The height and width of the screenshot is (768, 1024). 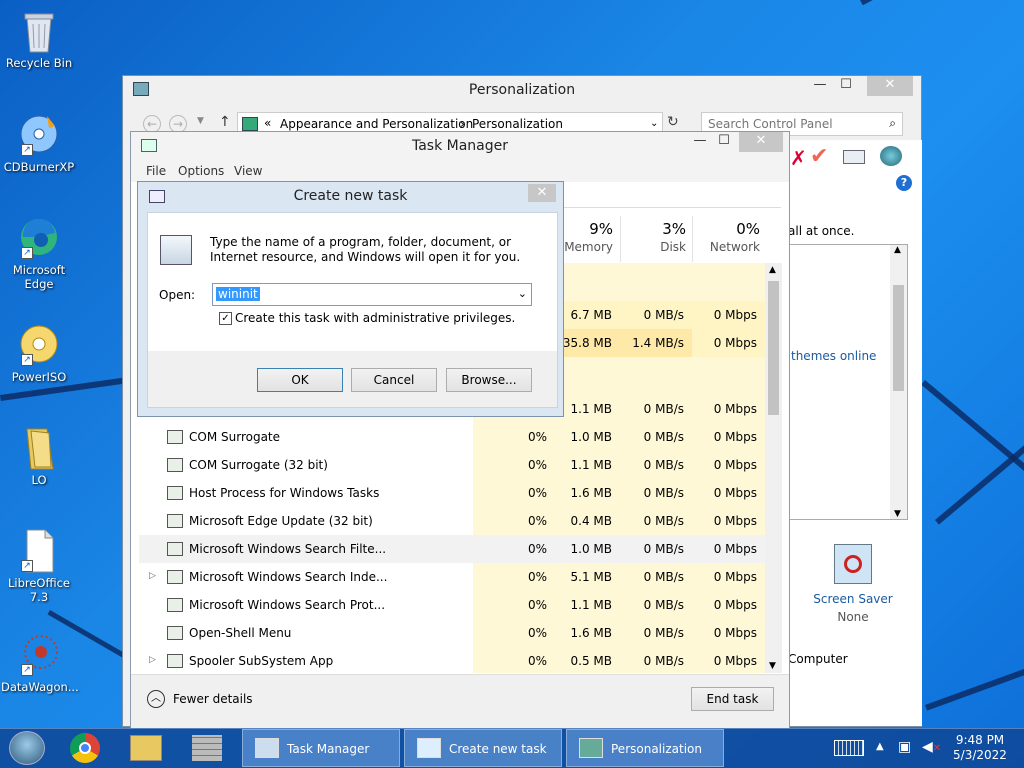 What do you see at coordinates (248, 171) in the screenshot?
I see `menu-view: View` at bounding box center [248, 171].